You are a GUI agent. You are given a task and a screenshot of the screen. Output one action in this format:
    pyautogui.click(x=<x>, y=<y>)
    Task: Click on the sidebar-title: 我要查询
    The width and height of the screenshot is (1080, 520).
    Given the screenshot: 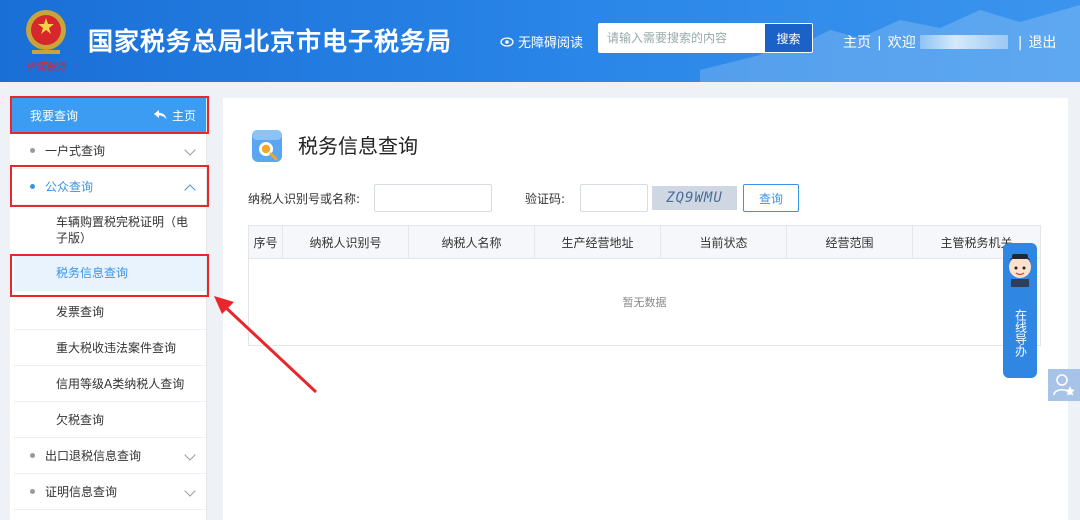 What is the action you would take?
    pyautogui.click(x=54, y=115)
    